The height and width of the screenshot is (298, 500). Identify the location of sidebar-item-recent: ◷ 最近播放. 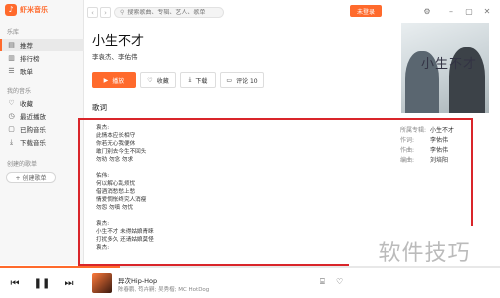
(42, 116).